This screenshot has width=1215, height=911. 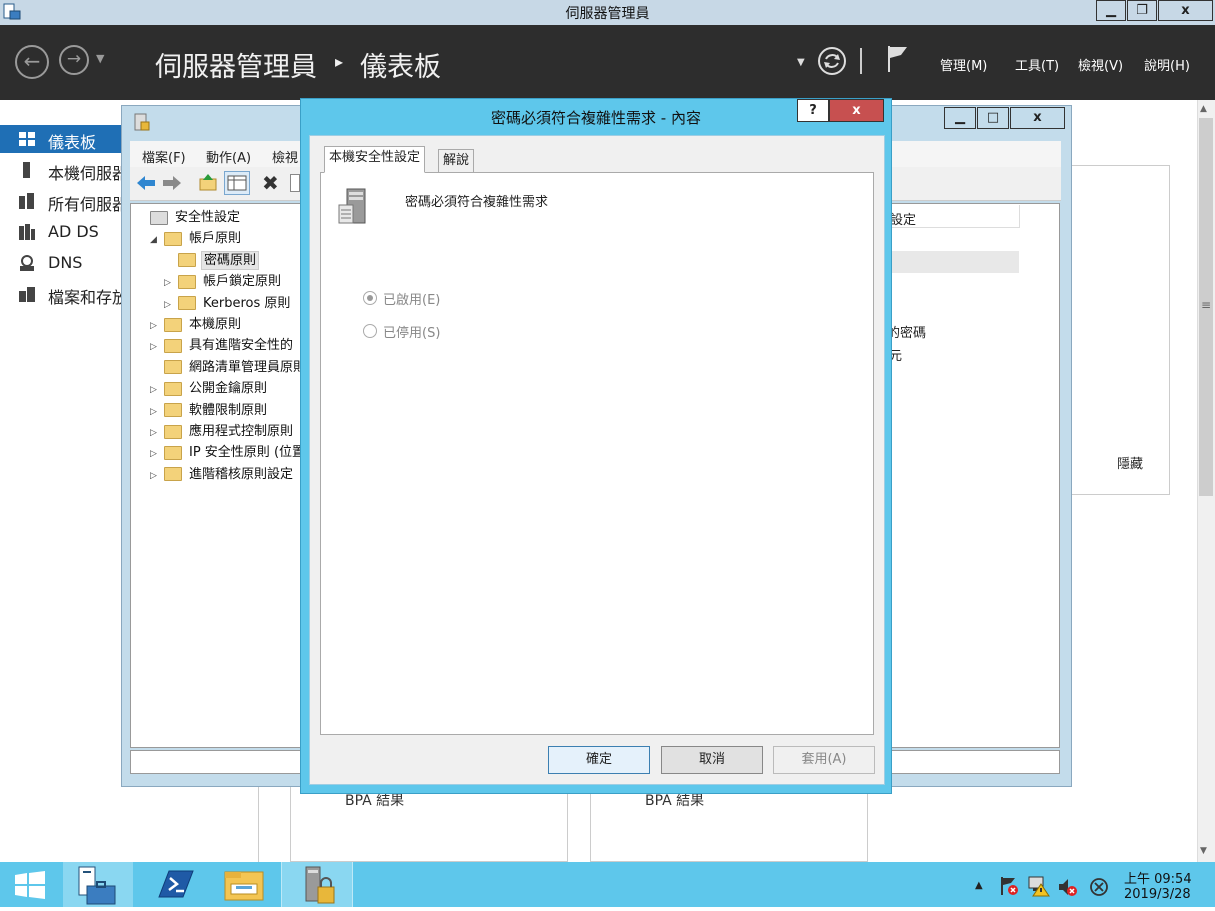 What do you see at coordinates (429, 823) in the screenshot?
I see `server-tile` at bounding box center [429, 823].